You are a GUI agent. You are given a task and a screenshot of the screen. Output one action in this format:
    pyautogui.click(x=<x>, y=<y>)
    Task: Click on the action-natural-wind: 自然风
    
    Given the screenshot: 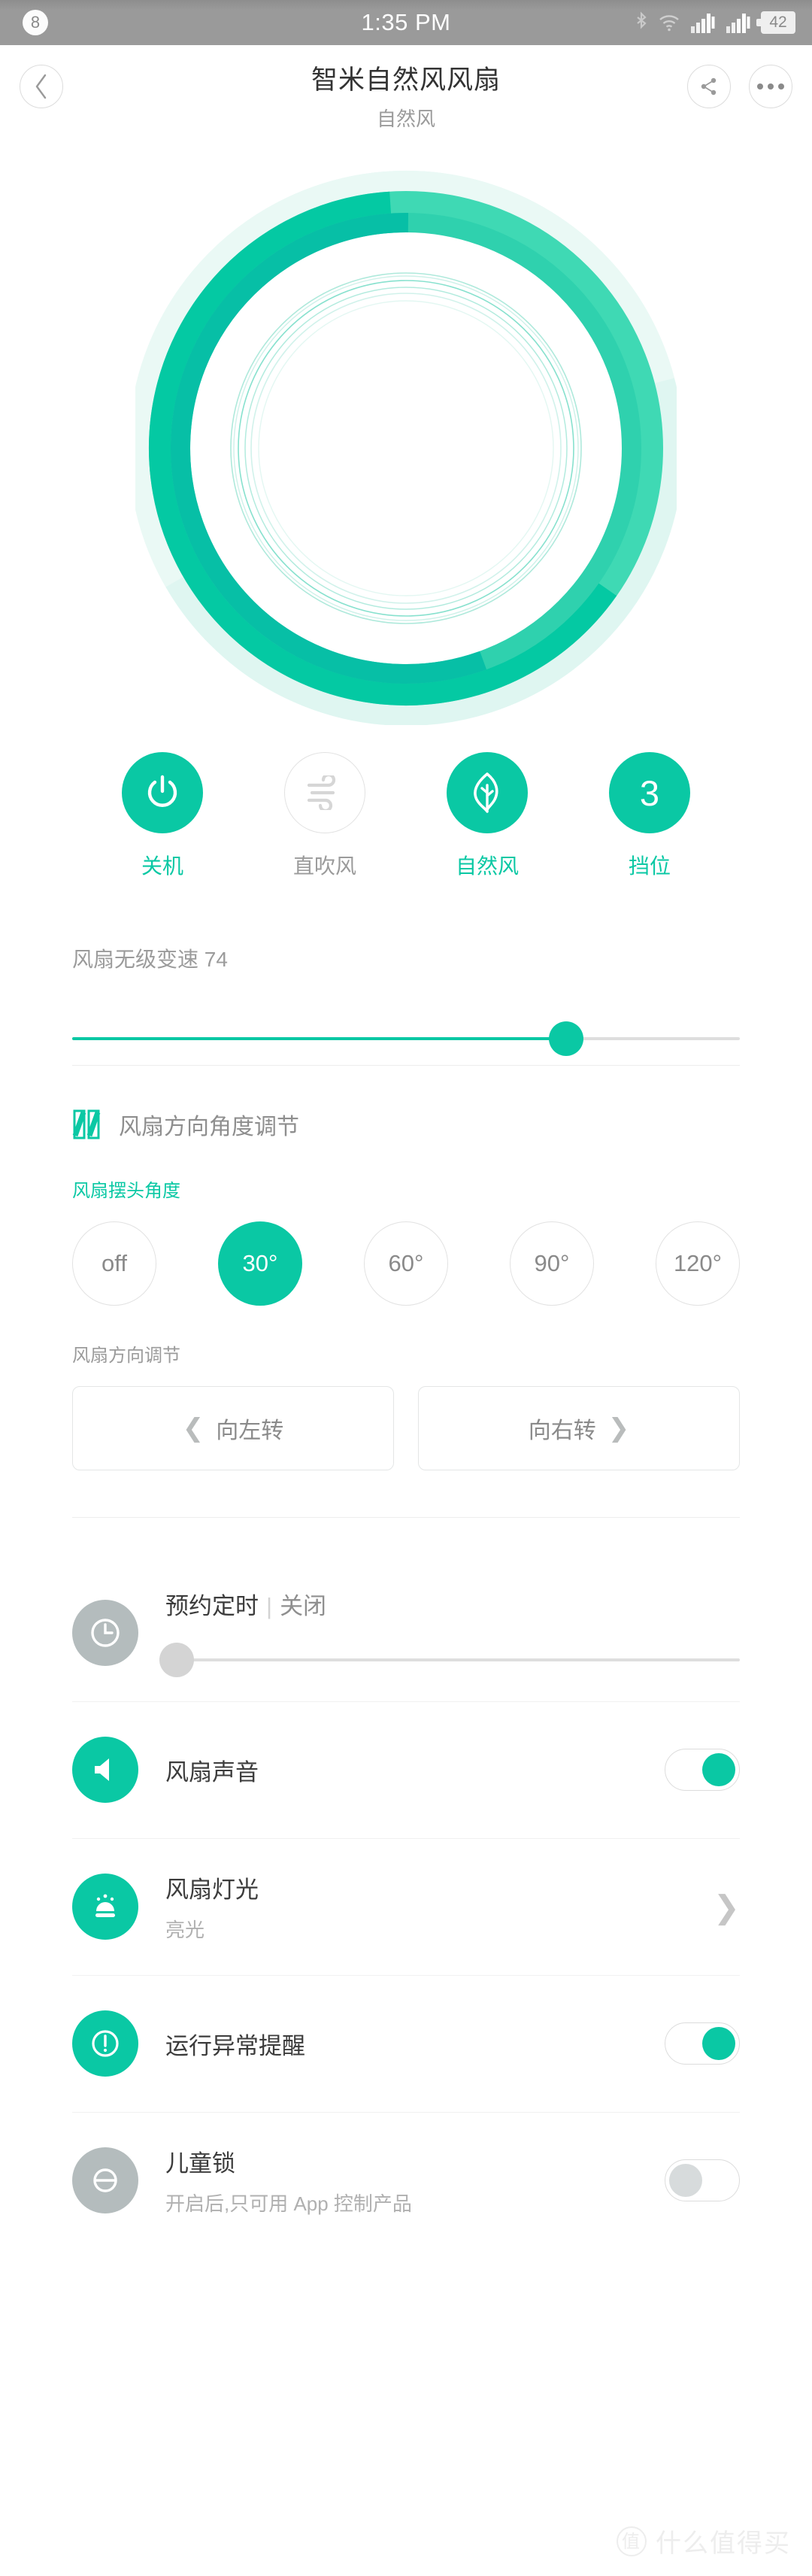 What is the action you would take?
    pyautogui.click(x=487, y=816)
    